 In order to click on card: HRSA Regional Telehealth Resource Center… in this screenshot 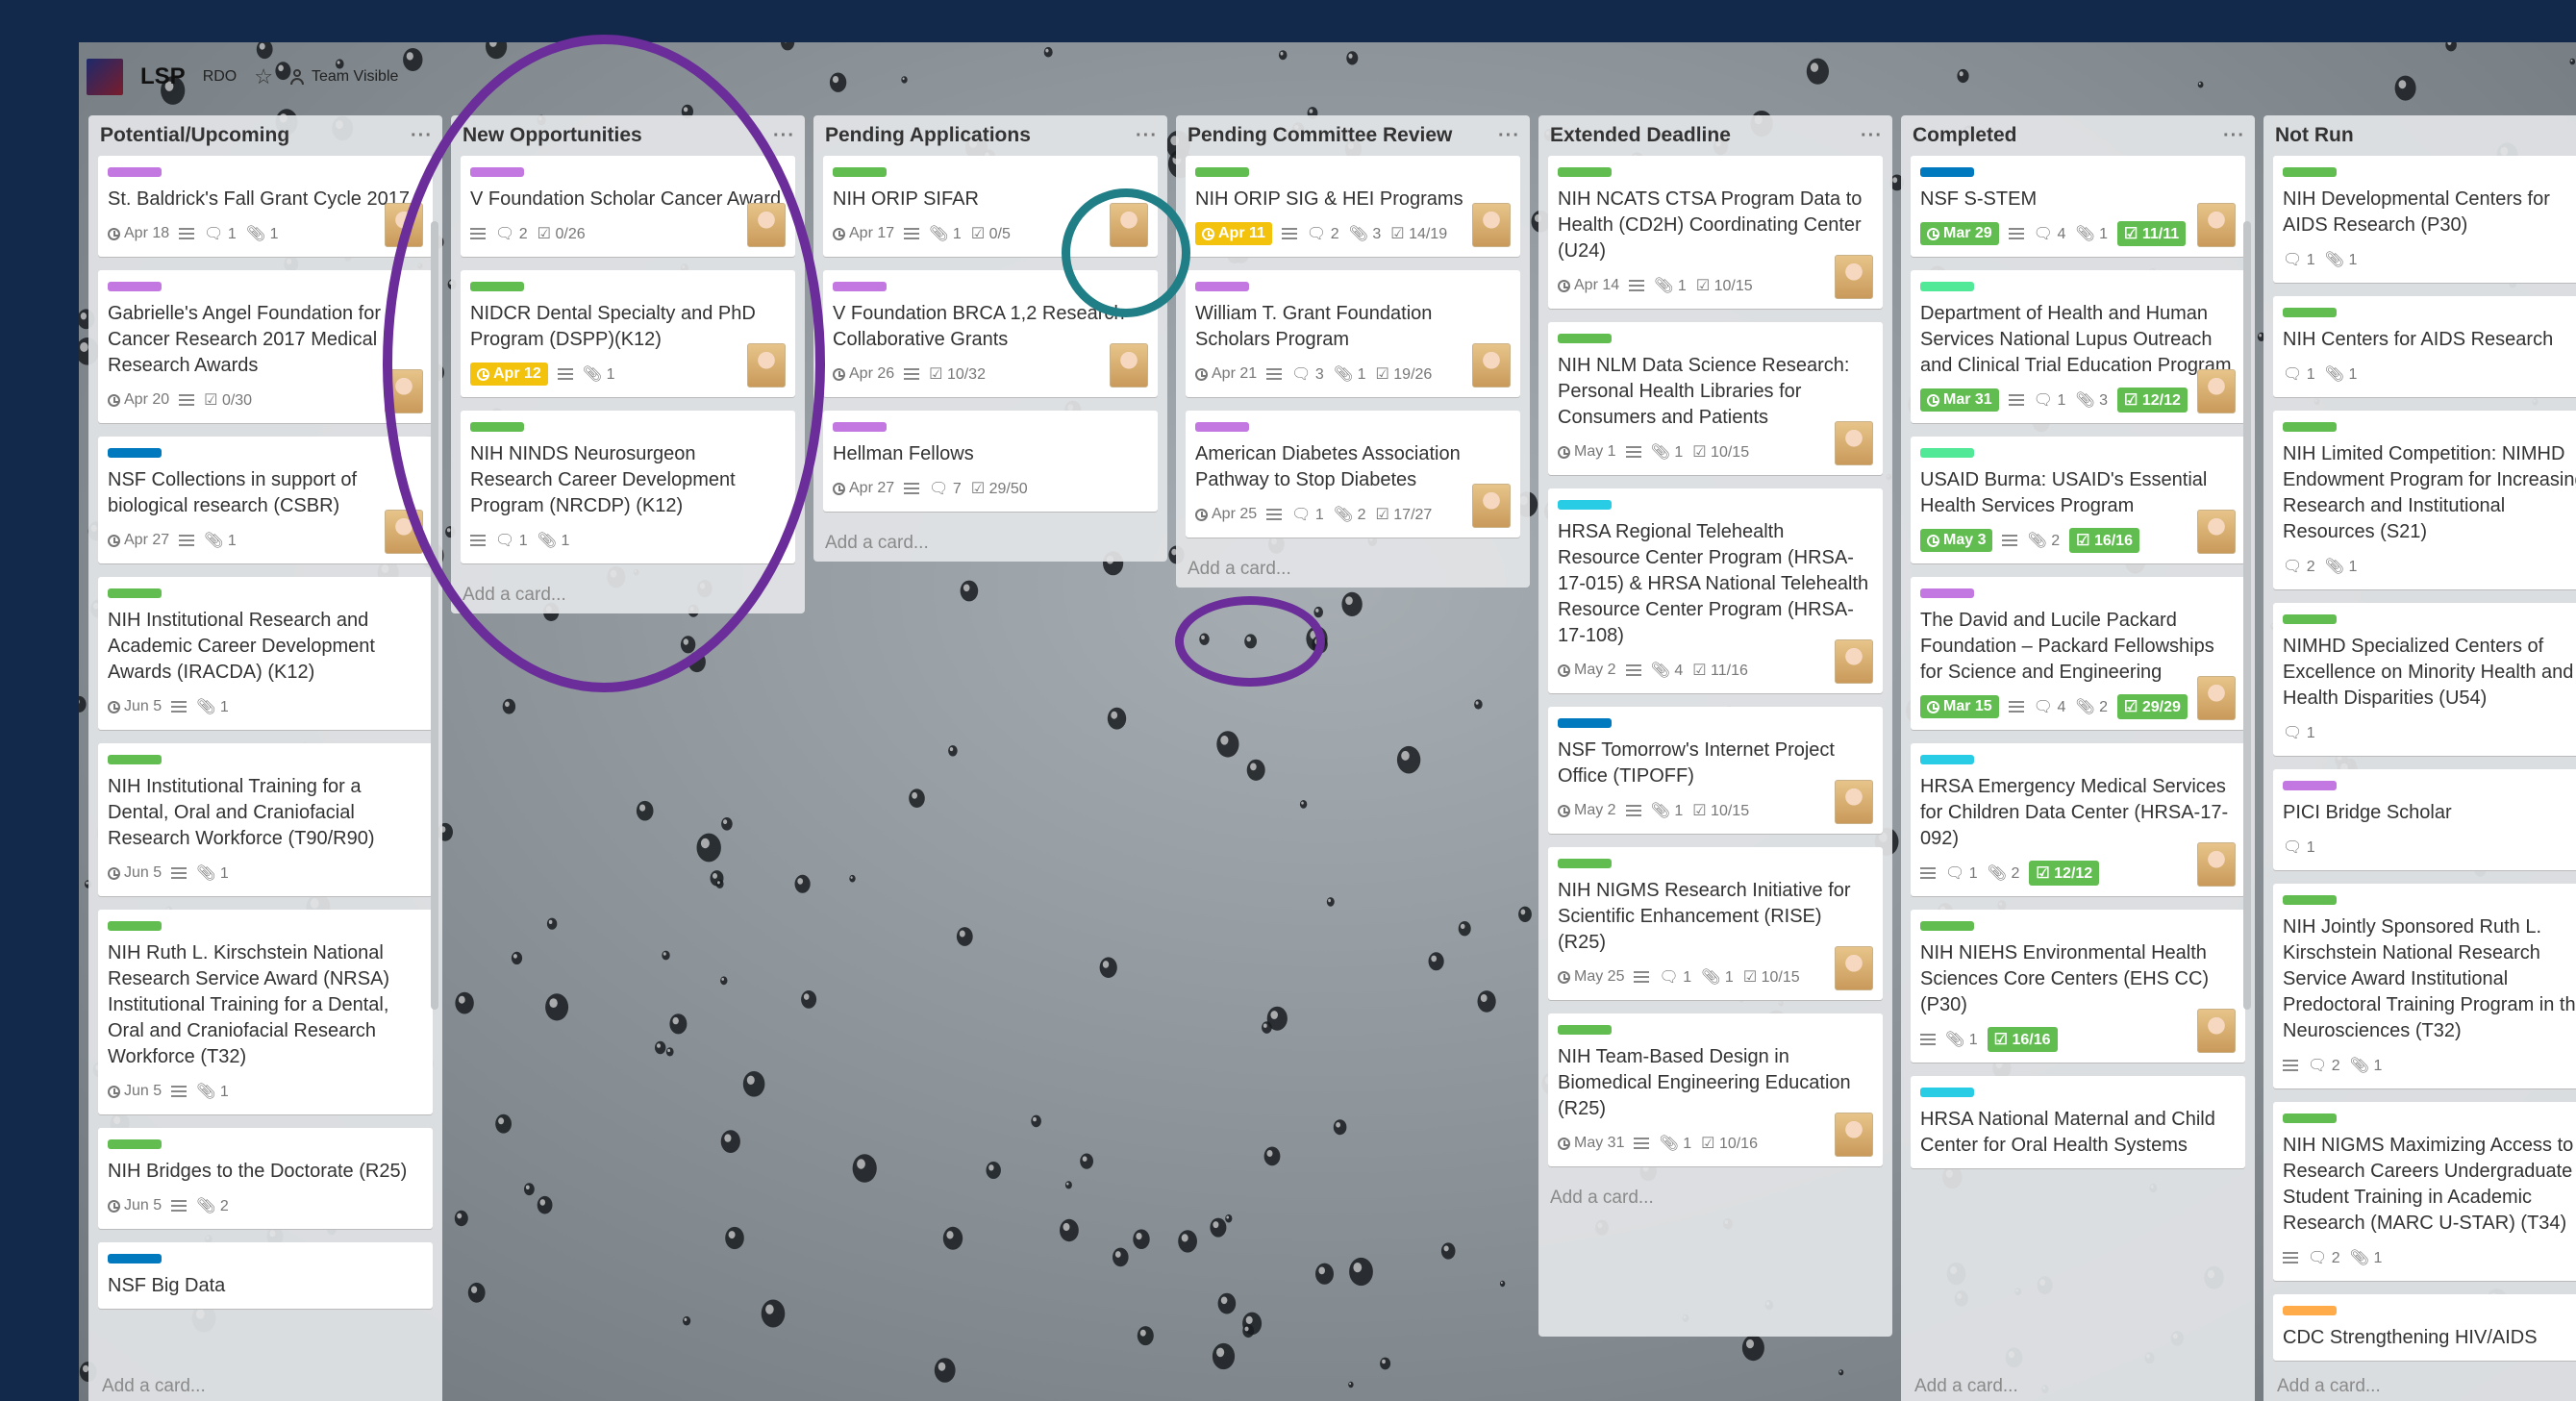, I will do `click(1715, 590)`.